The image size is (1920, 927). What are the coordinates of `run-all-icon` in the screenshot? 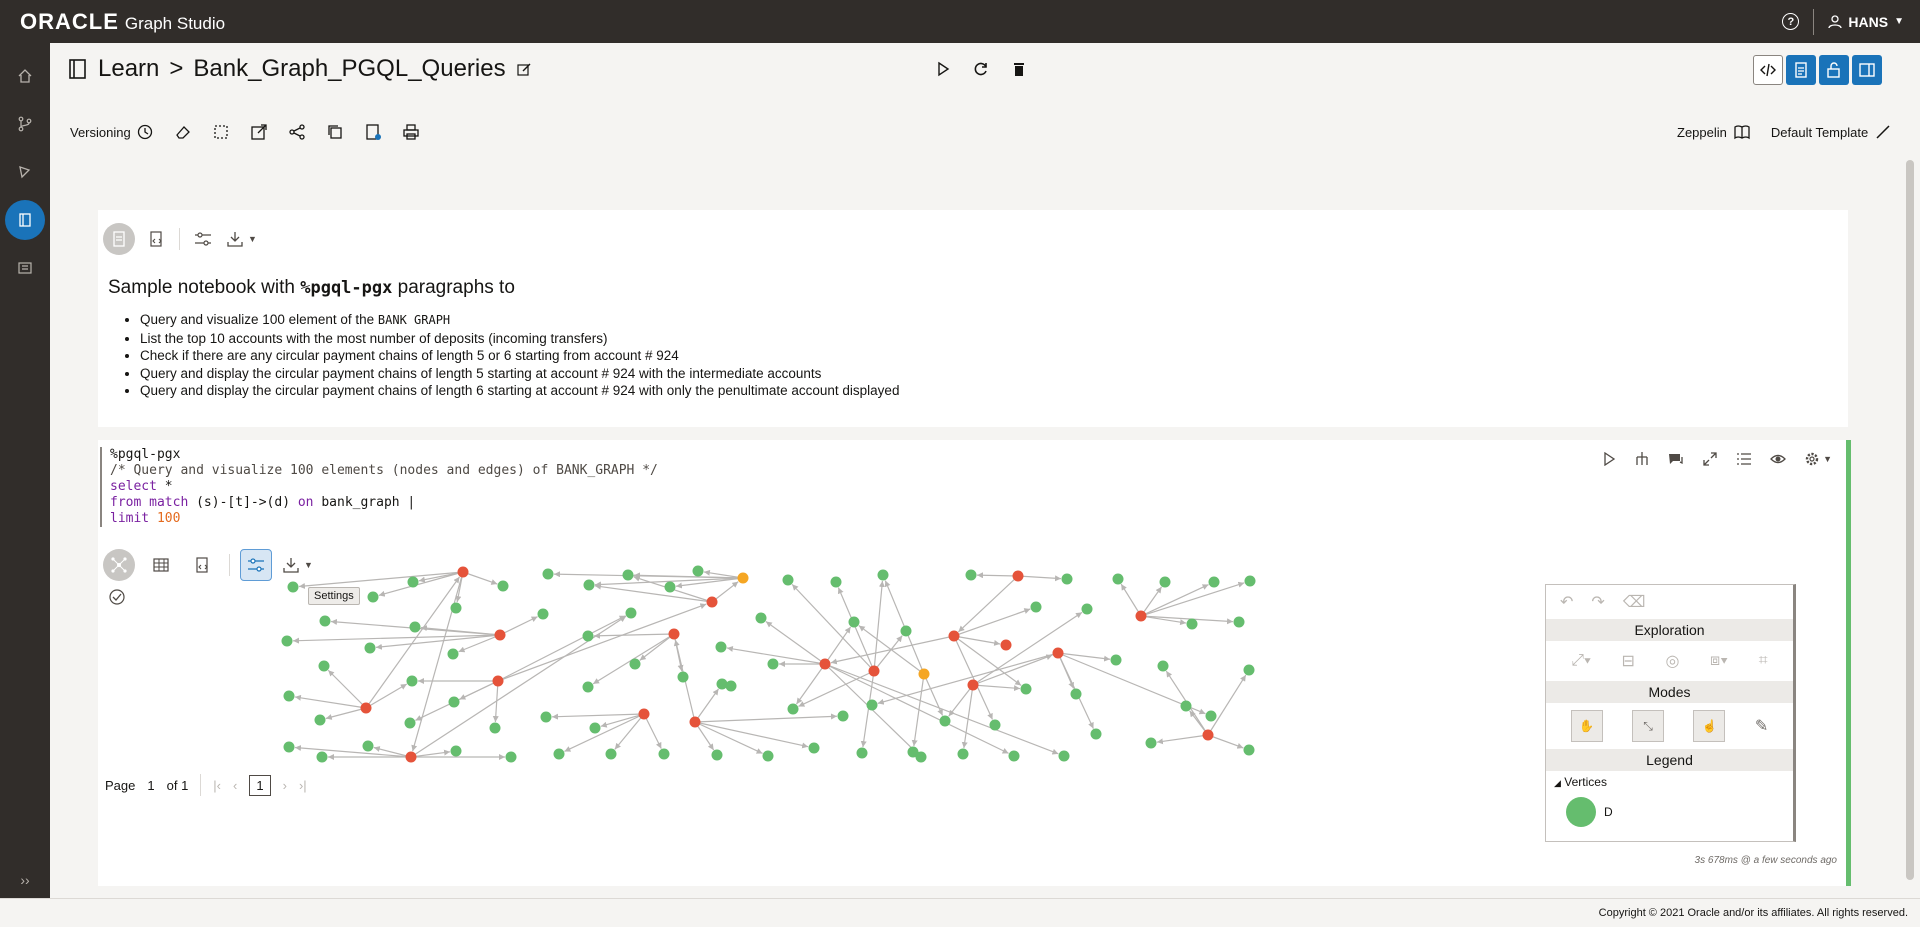 It's located at (943, 69).